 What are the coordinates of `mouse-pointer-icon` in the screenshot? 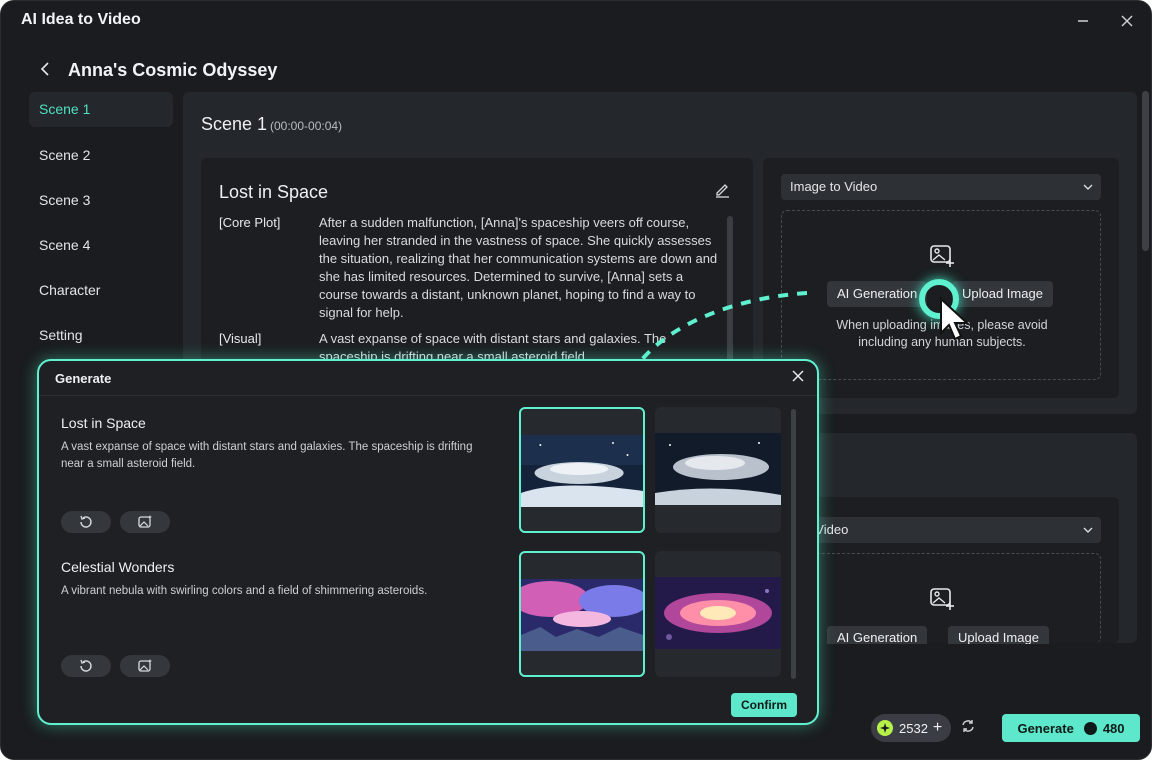 It's located at (955, 319).